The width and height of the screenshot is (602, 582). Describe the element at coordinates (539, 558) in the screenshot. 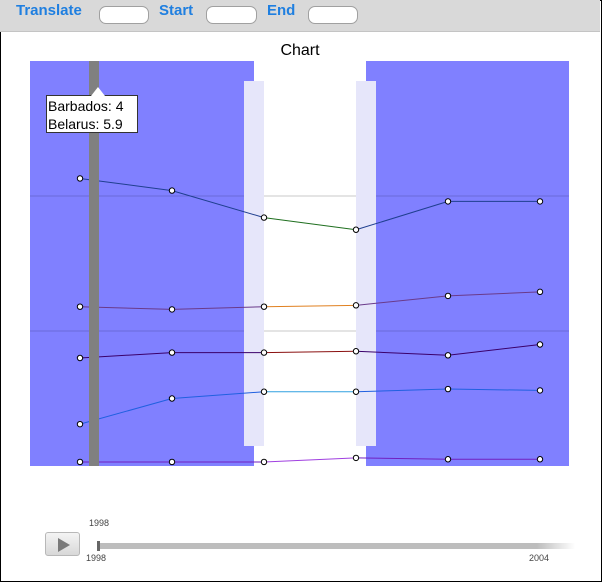

I see `slider-max-label: 2004` at that location.